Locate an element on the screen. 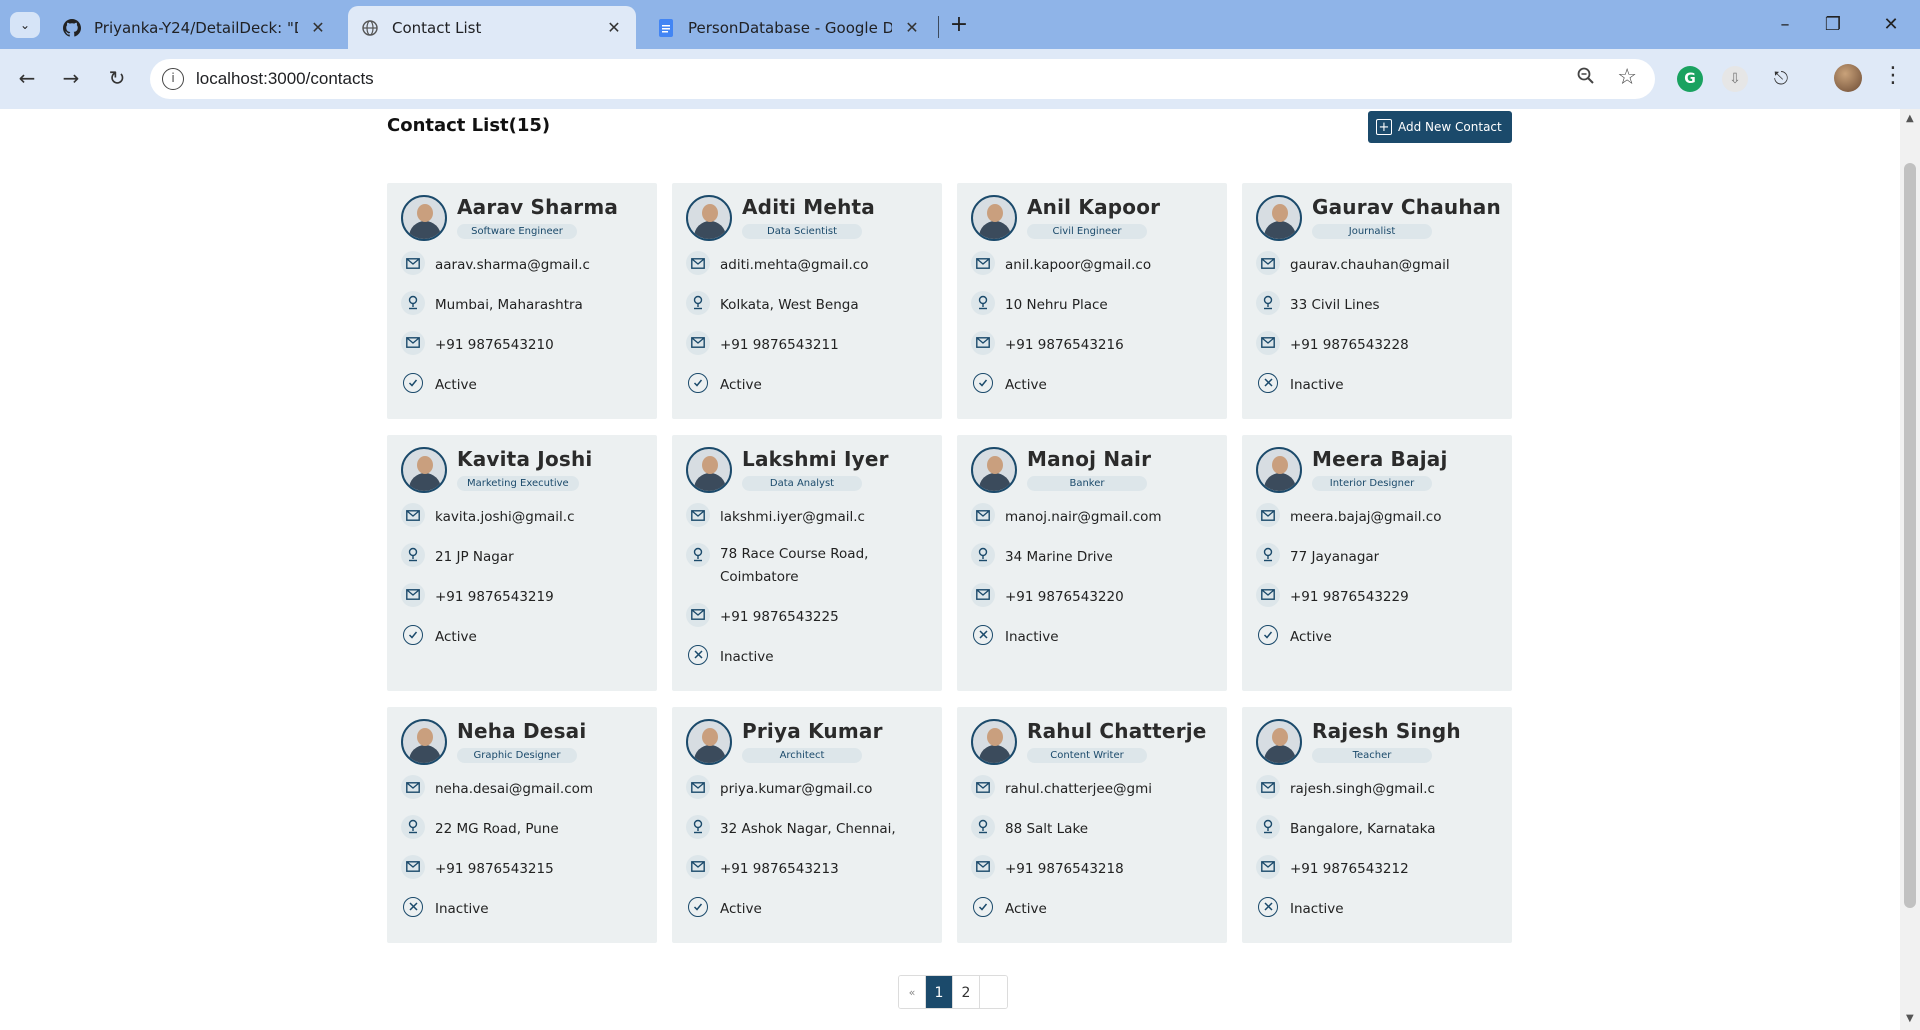  contact-address: 88 Salt Lake is located at coordinates (1047, 828).